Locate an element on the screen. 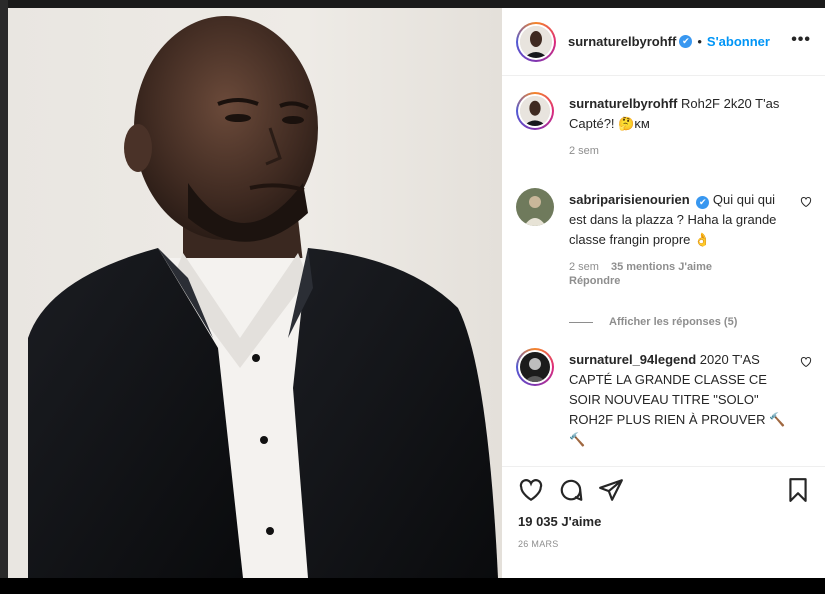 This screenshot has height=594, width=825. replies-divider is located at coordinates (581, 322).